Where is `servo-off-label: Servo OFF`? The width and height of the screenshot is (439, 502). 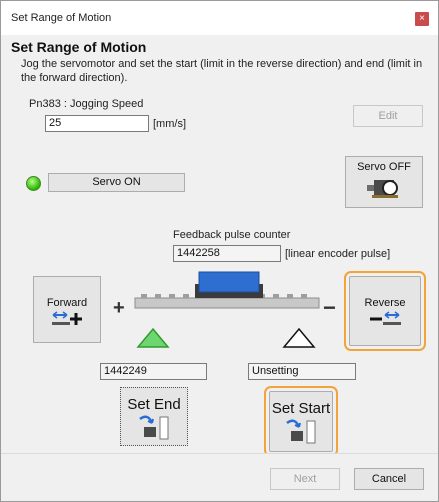 servo-off-label: Servo OFF is located at coordinates (384, 167).